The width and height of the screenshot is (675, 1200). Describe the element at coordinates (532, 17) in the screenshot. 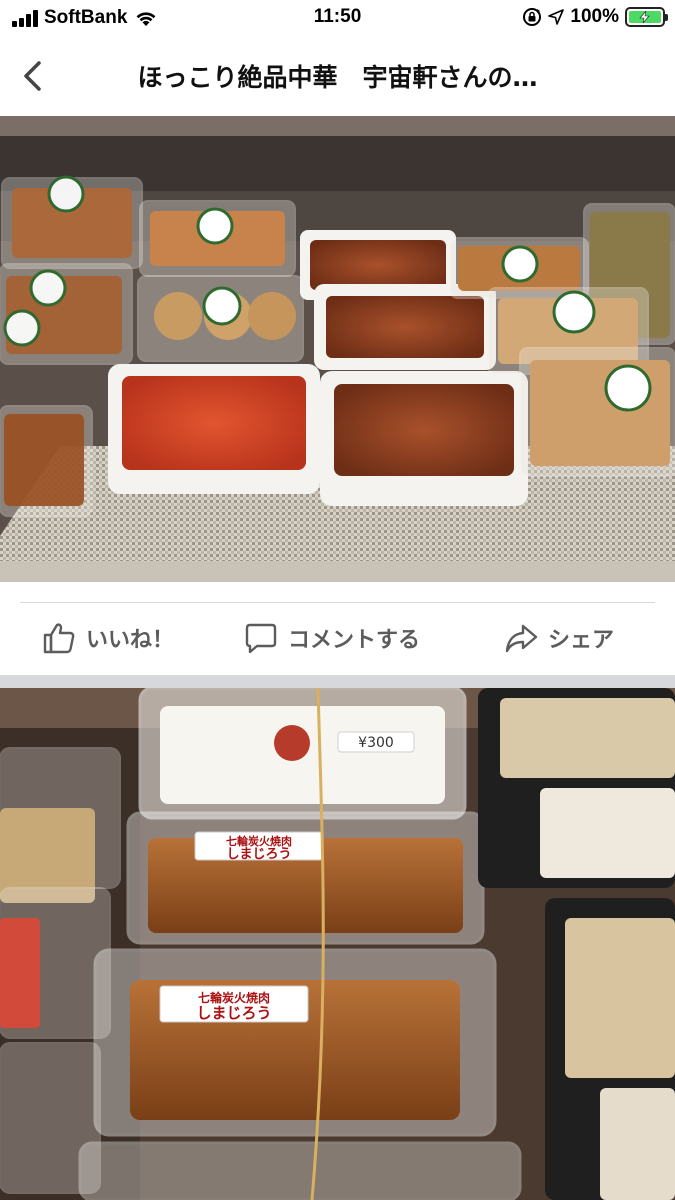

I see `rotation-lock-icon` at that location.